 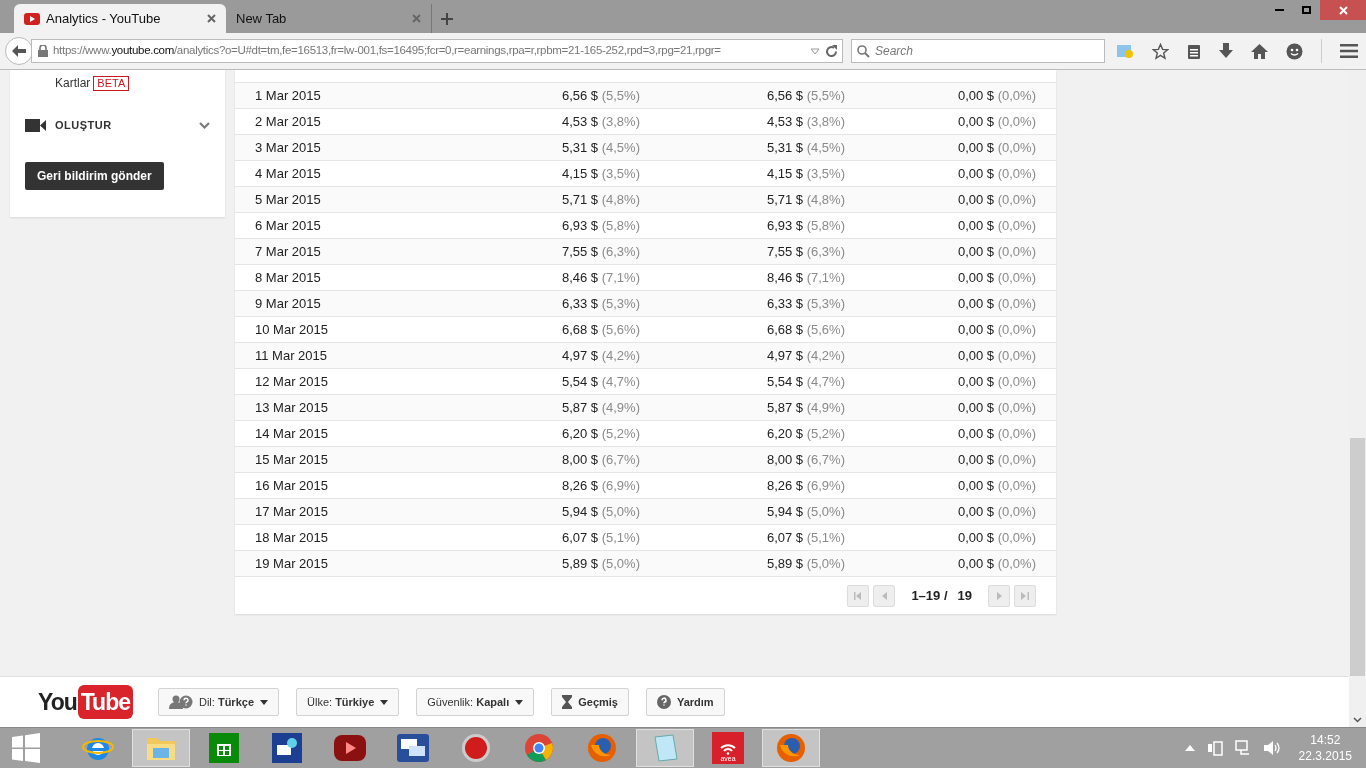 What do you see at coordinates (1214, 748) in the screenshot?
I see `battery-plug-icon` at bounding box center [1214, 748].